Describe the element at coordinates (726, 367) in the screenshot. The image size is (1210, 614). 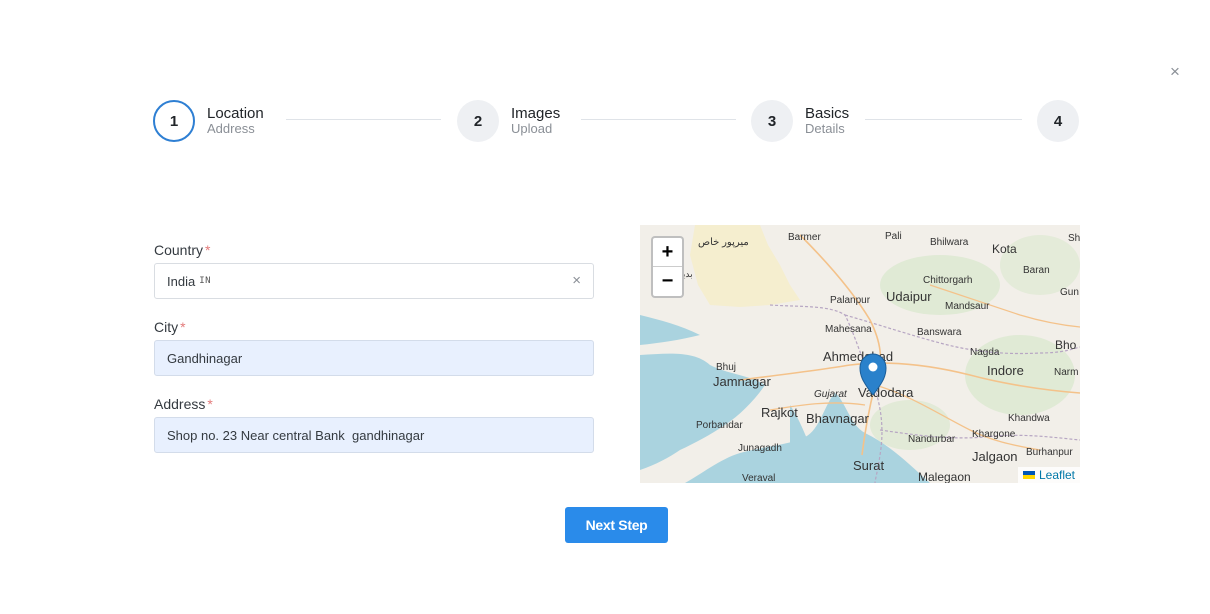
I see `map-label-bhuj: Bhuj` at that location.